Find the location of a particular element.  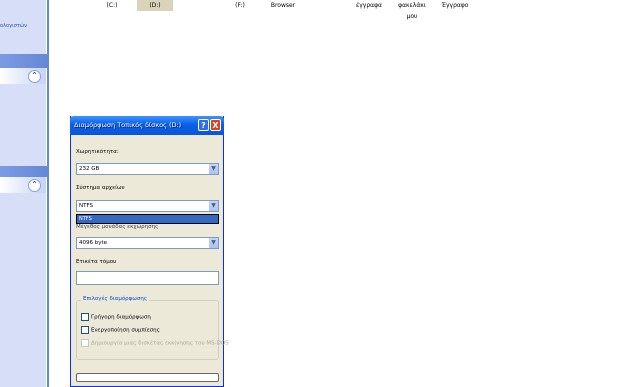

folder-label: Browser is located at coordinates (283, 5).